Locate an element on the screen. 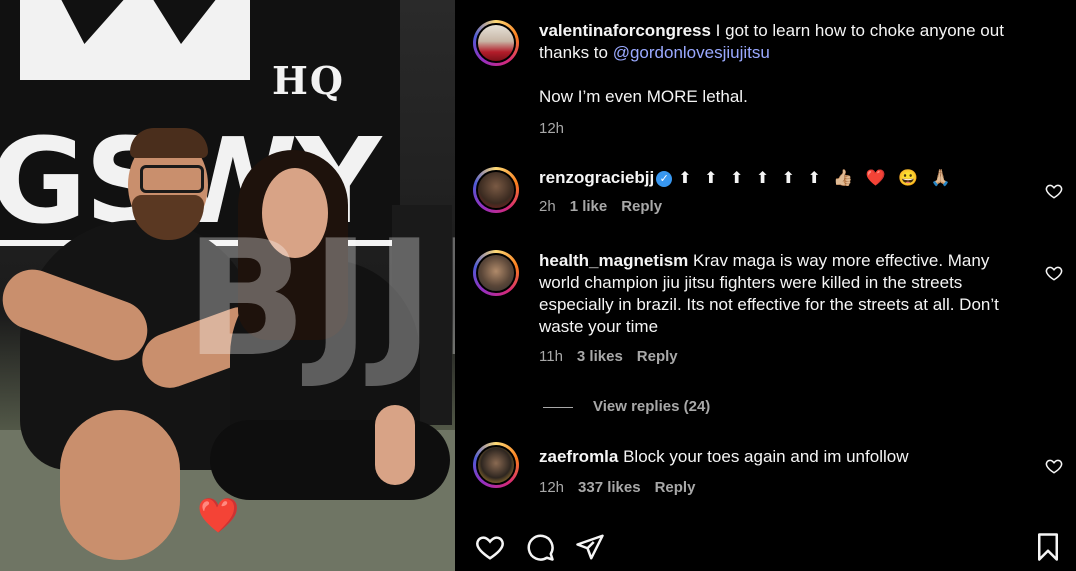 The width and height of the screenshot is (1076, 571). comment-time: 12h is located at coordinates (551, 487).